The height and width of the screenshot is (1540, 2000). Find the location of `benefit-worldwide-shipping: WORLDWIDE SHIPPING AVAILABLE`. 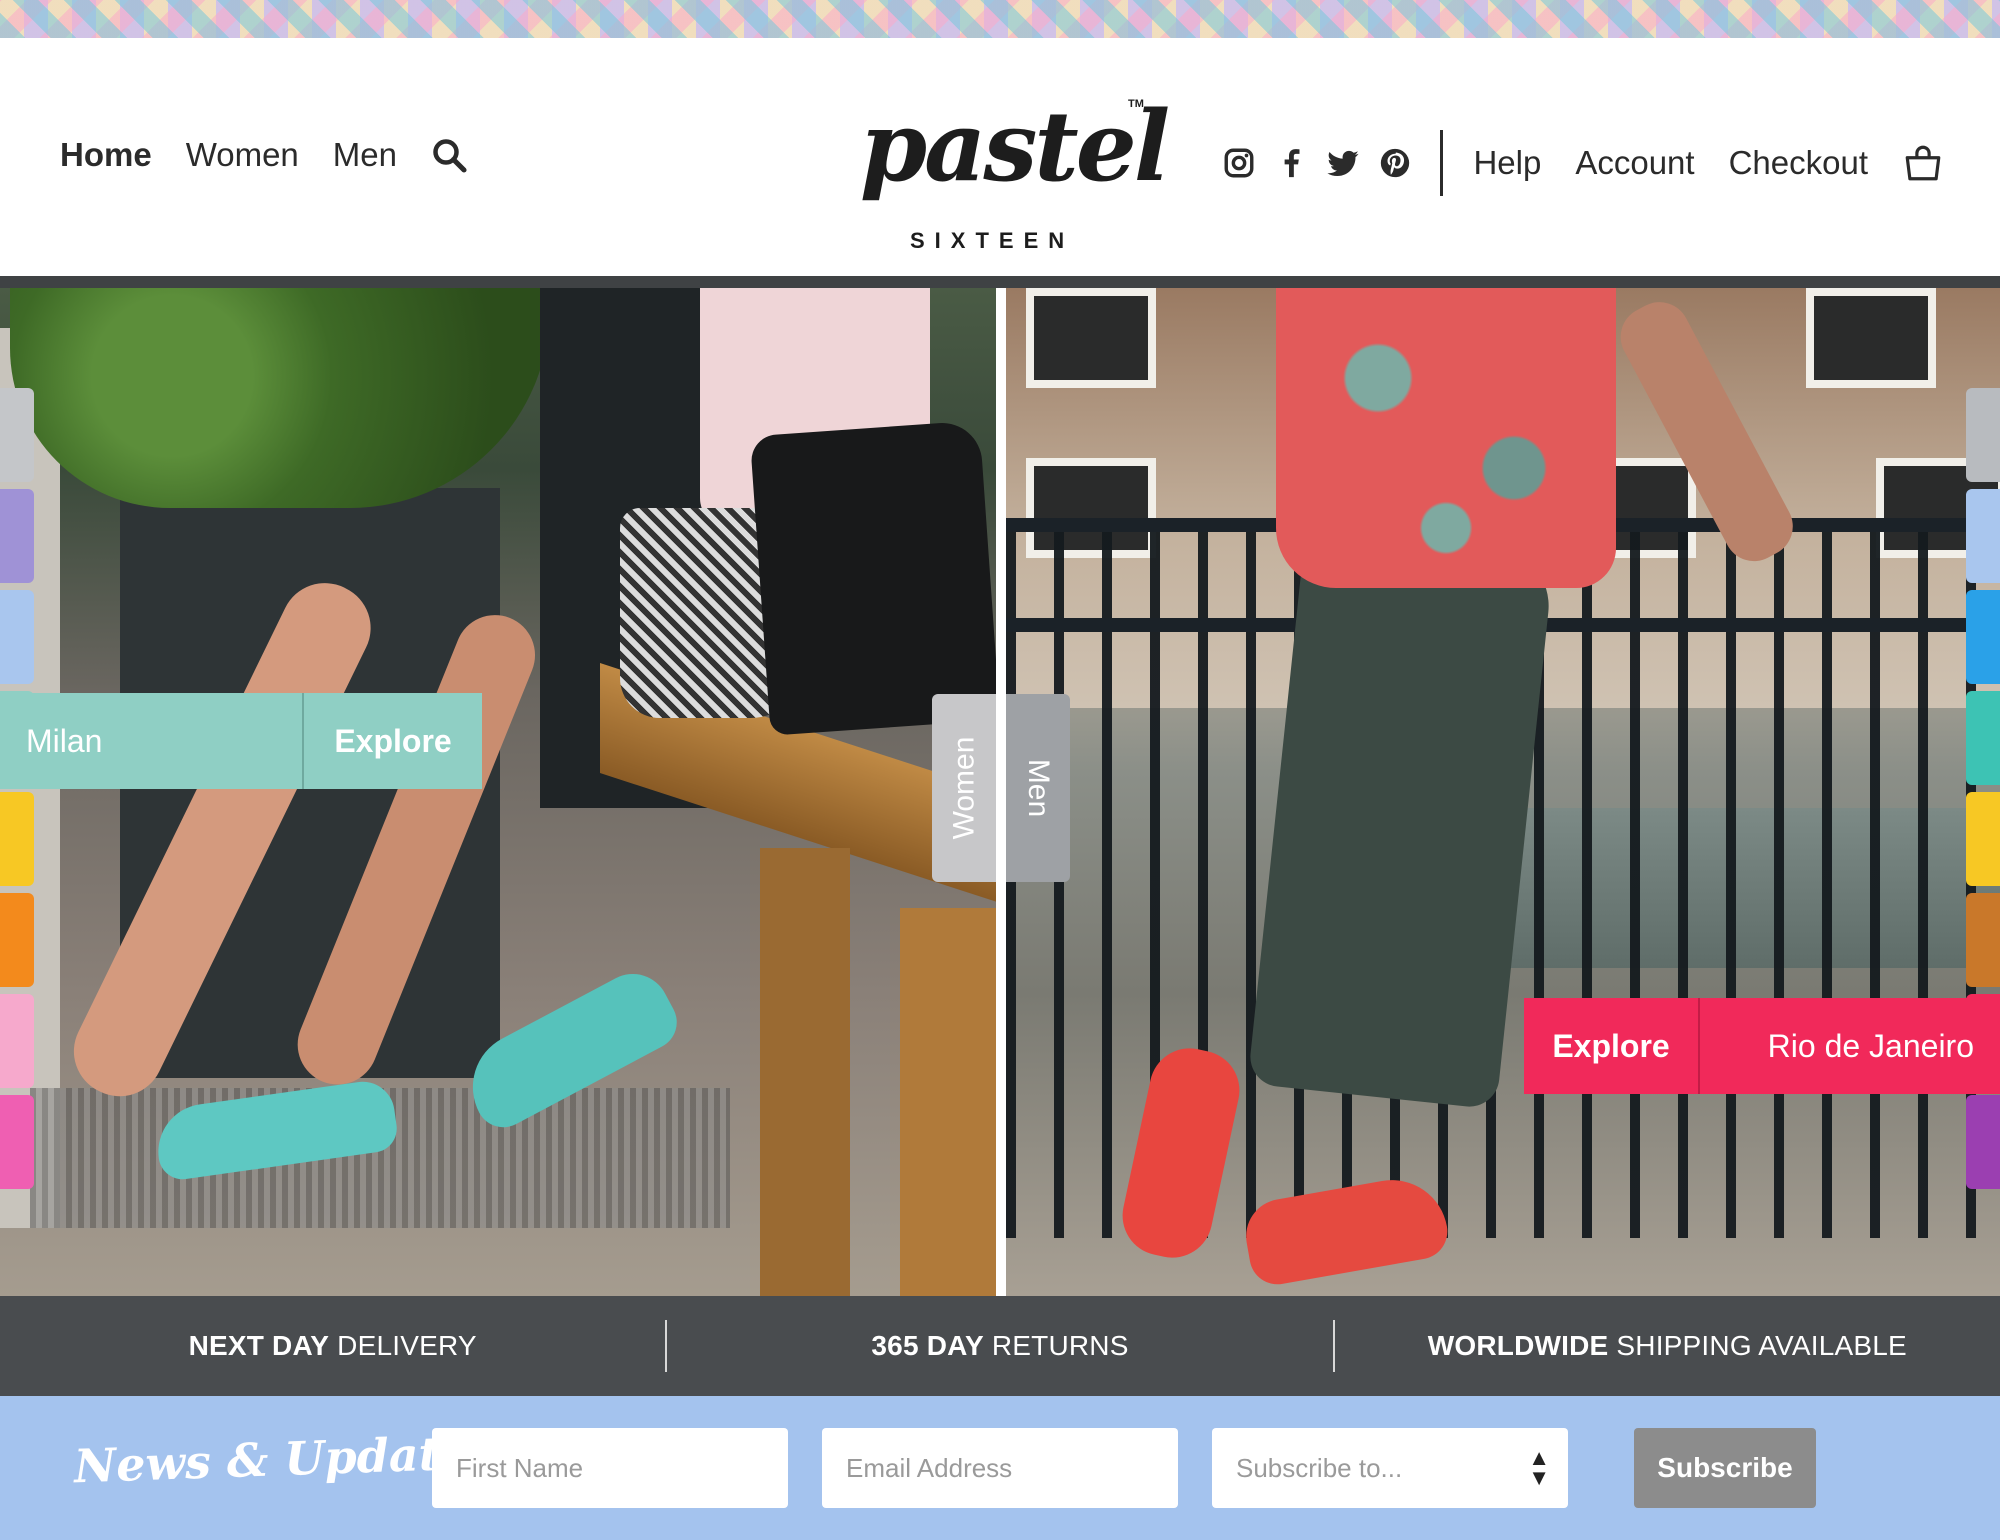

benefit-worldwide-shipping: WORLDWIDE SHIPPING AVAILABLE is located at coordinates (1667, 1346).